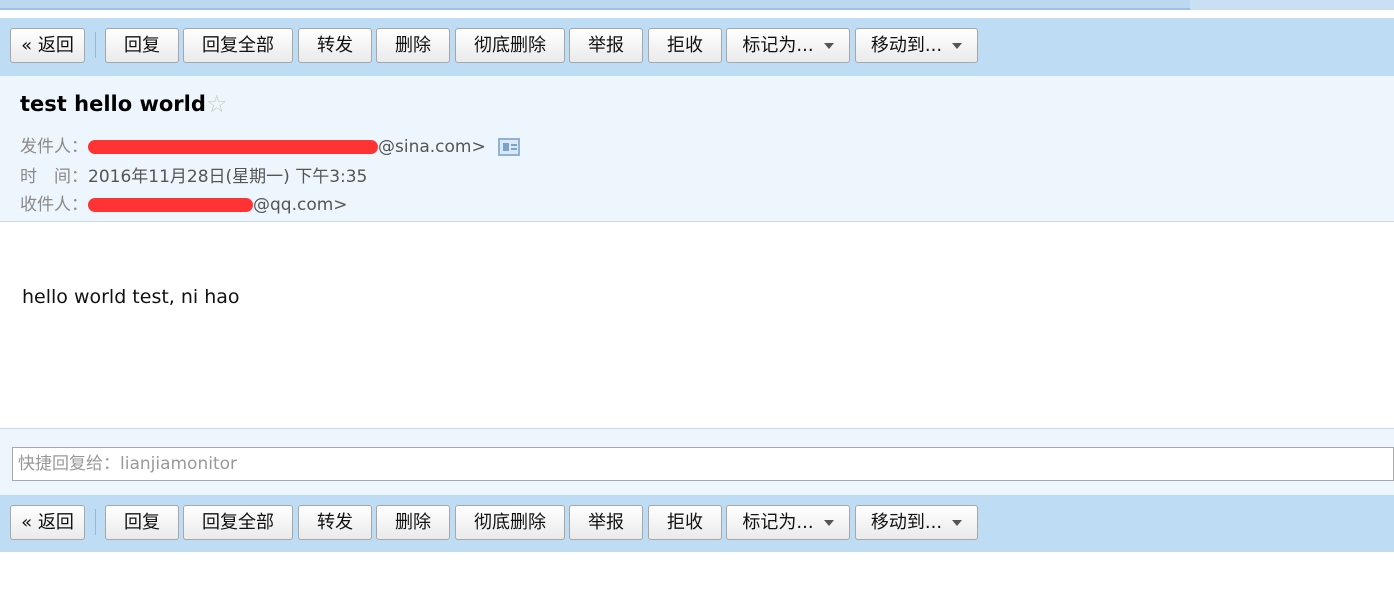  I want to click on to-address: @qq.com>, so click(300, 205).